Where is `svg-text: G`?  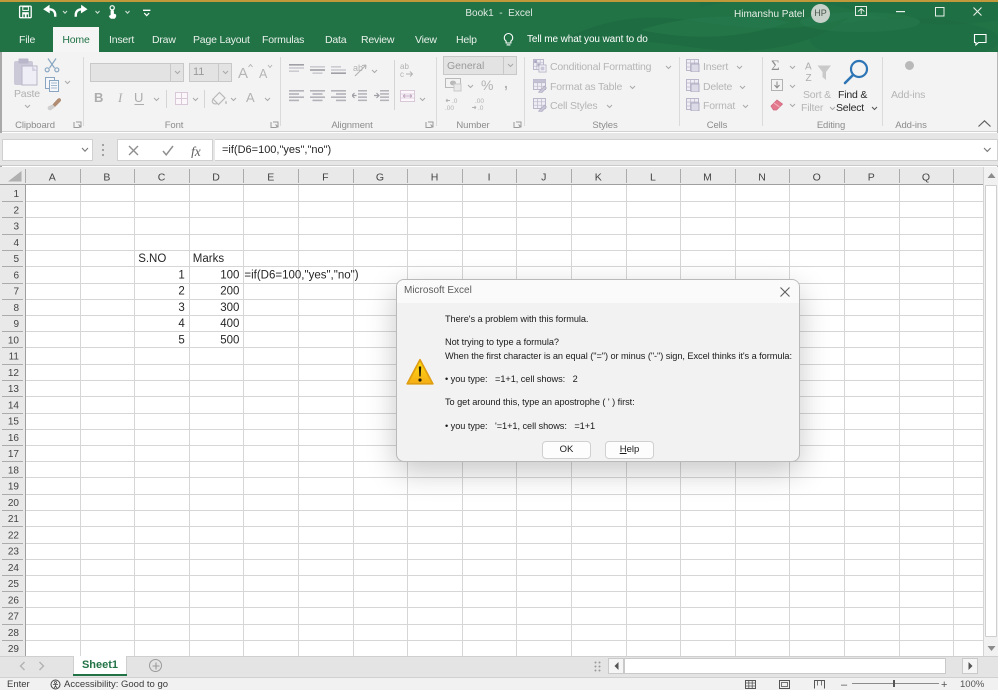 svg-text: G is located at coordinates (380, 178).